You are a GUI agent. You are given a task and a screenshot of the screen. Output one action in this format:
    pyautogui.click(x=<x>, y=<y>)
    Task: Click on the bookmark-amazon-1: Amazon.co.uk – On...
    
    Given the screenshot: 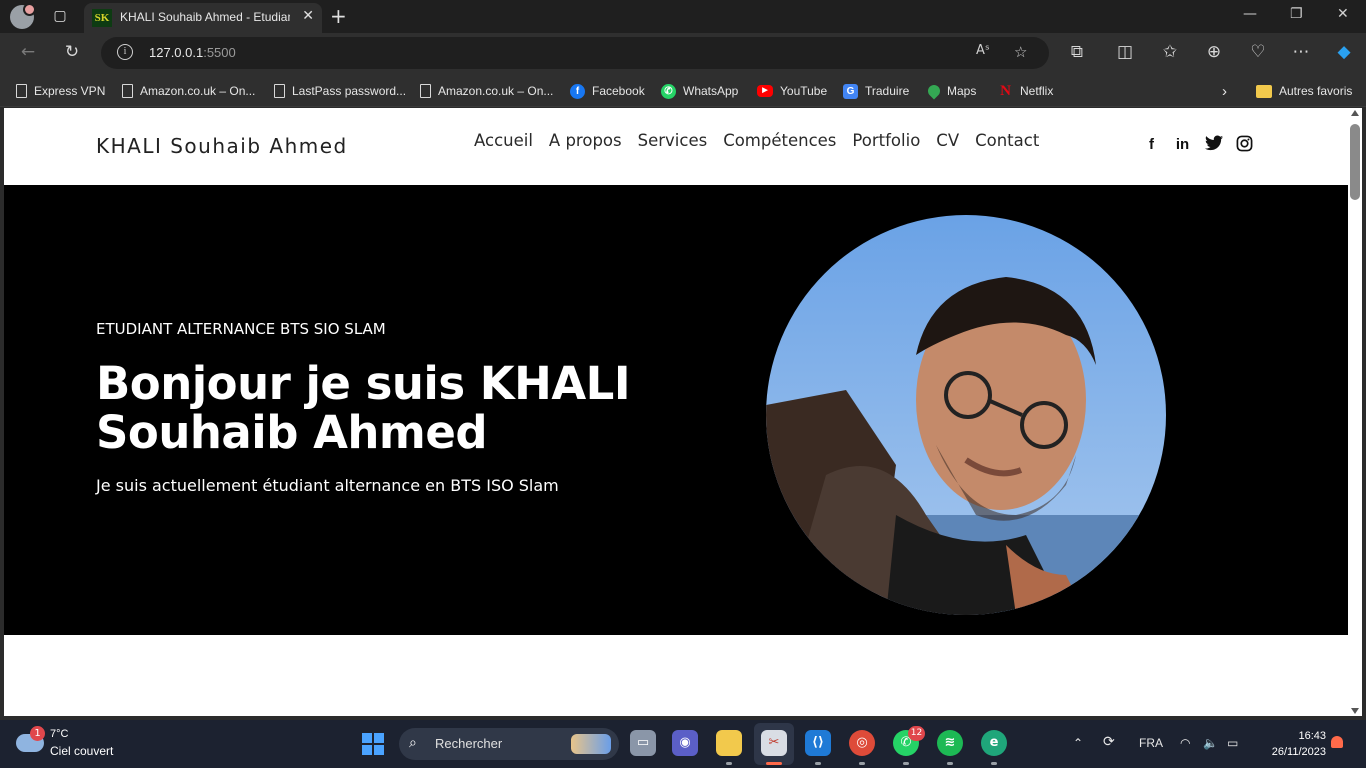 What is the action you would take?
    pyautogui.click(x=188, y=91)
    